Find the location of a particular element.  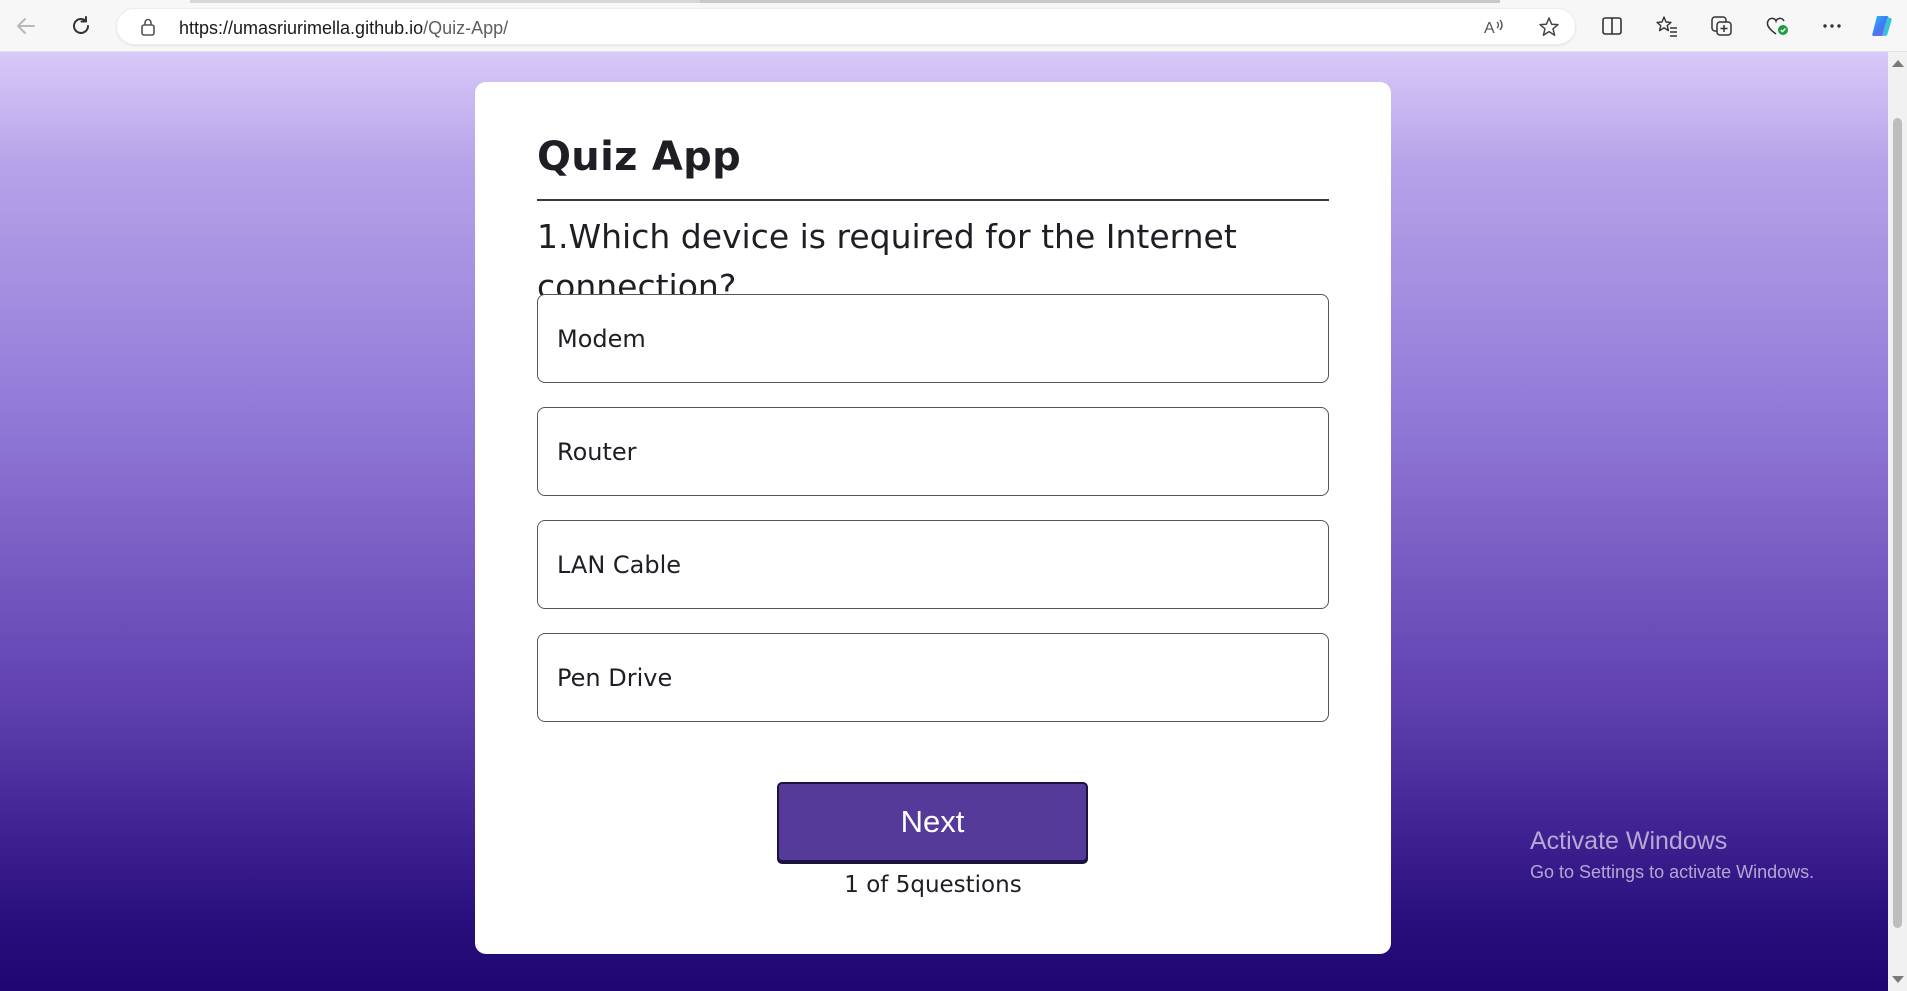

browser-essentials-icon is located at coordinates (1777, 26).